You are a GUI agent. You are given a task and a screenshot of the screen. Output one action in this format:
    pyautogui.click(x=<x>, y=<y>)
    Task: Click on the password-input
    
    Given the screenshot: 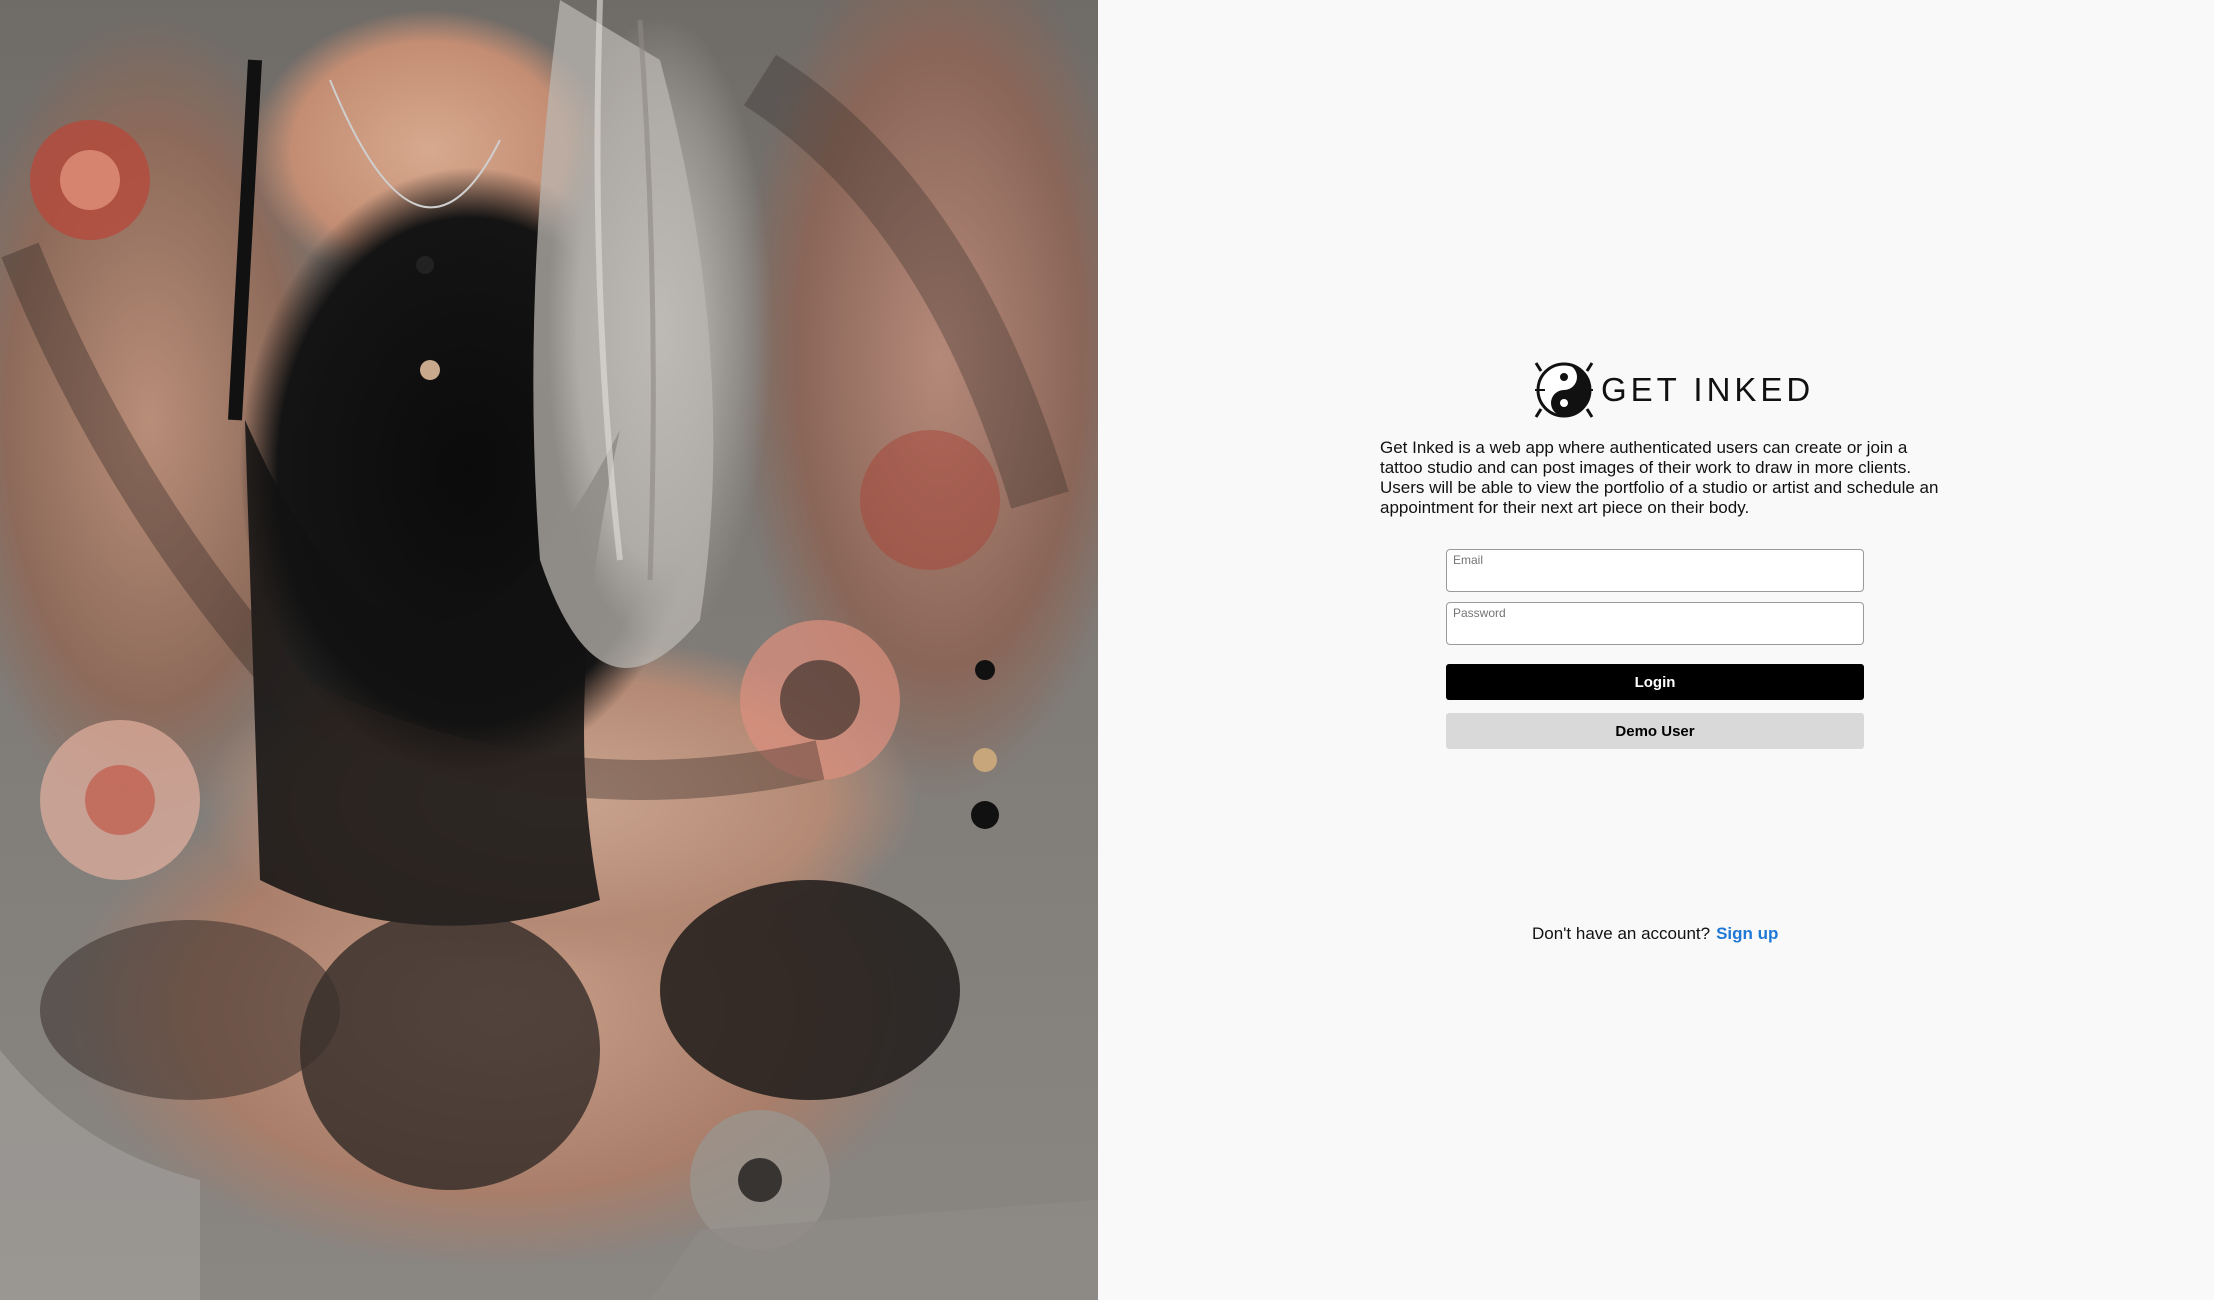 What is the action you would take?
    pyautogui.click(x=1655, y=632)
    